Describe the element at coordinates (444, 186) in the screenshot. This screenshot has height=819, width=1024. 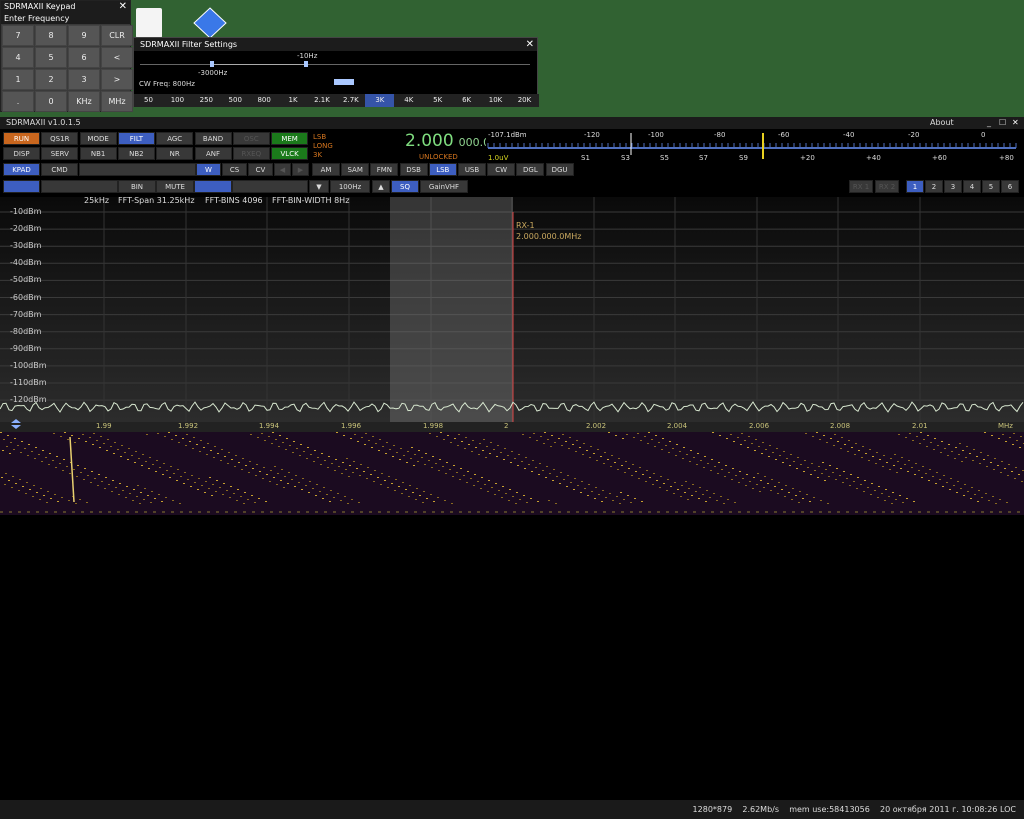
I see `gain-vhf-button: GainVHF` at that location.